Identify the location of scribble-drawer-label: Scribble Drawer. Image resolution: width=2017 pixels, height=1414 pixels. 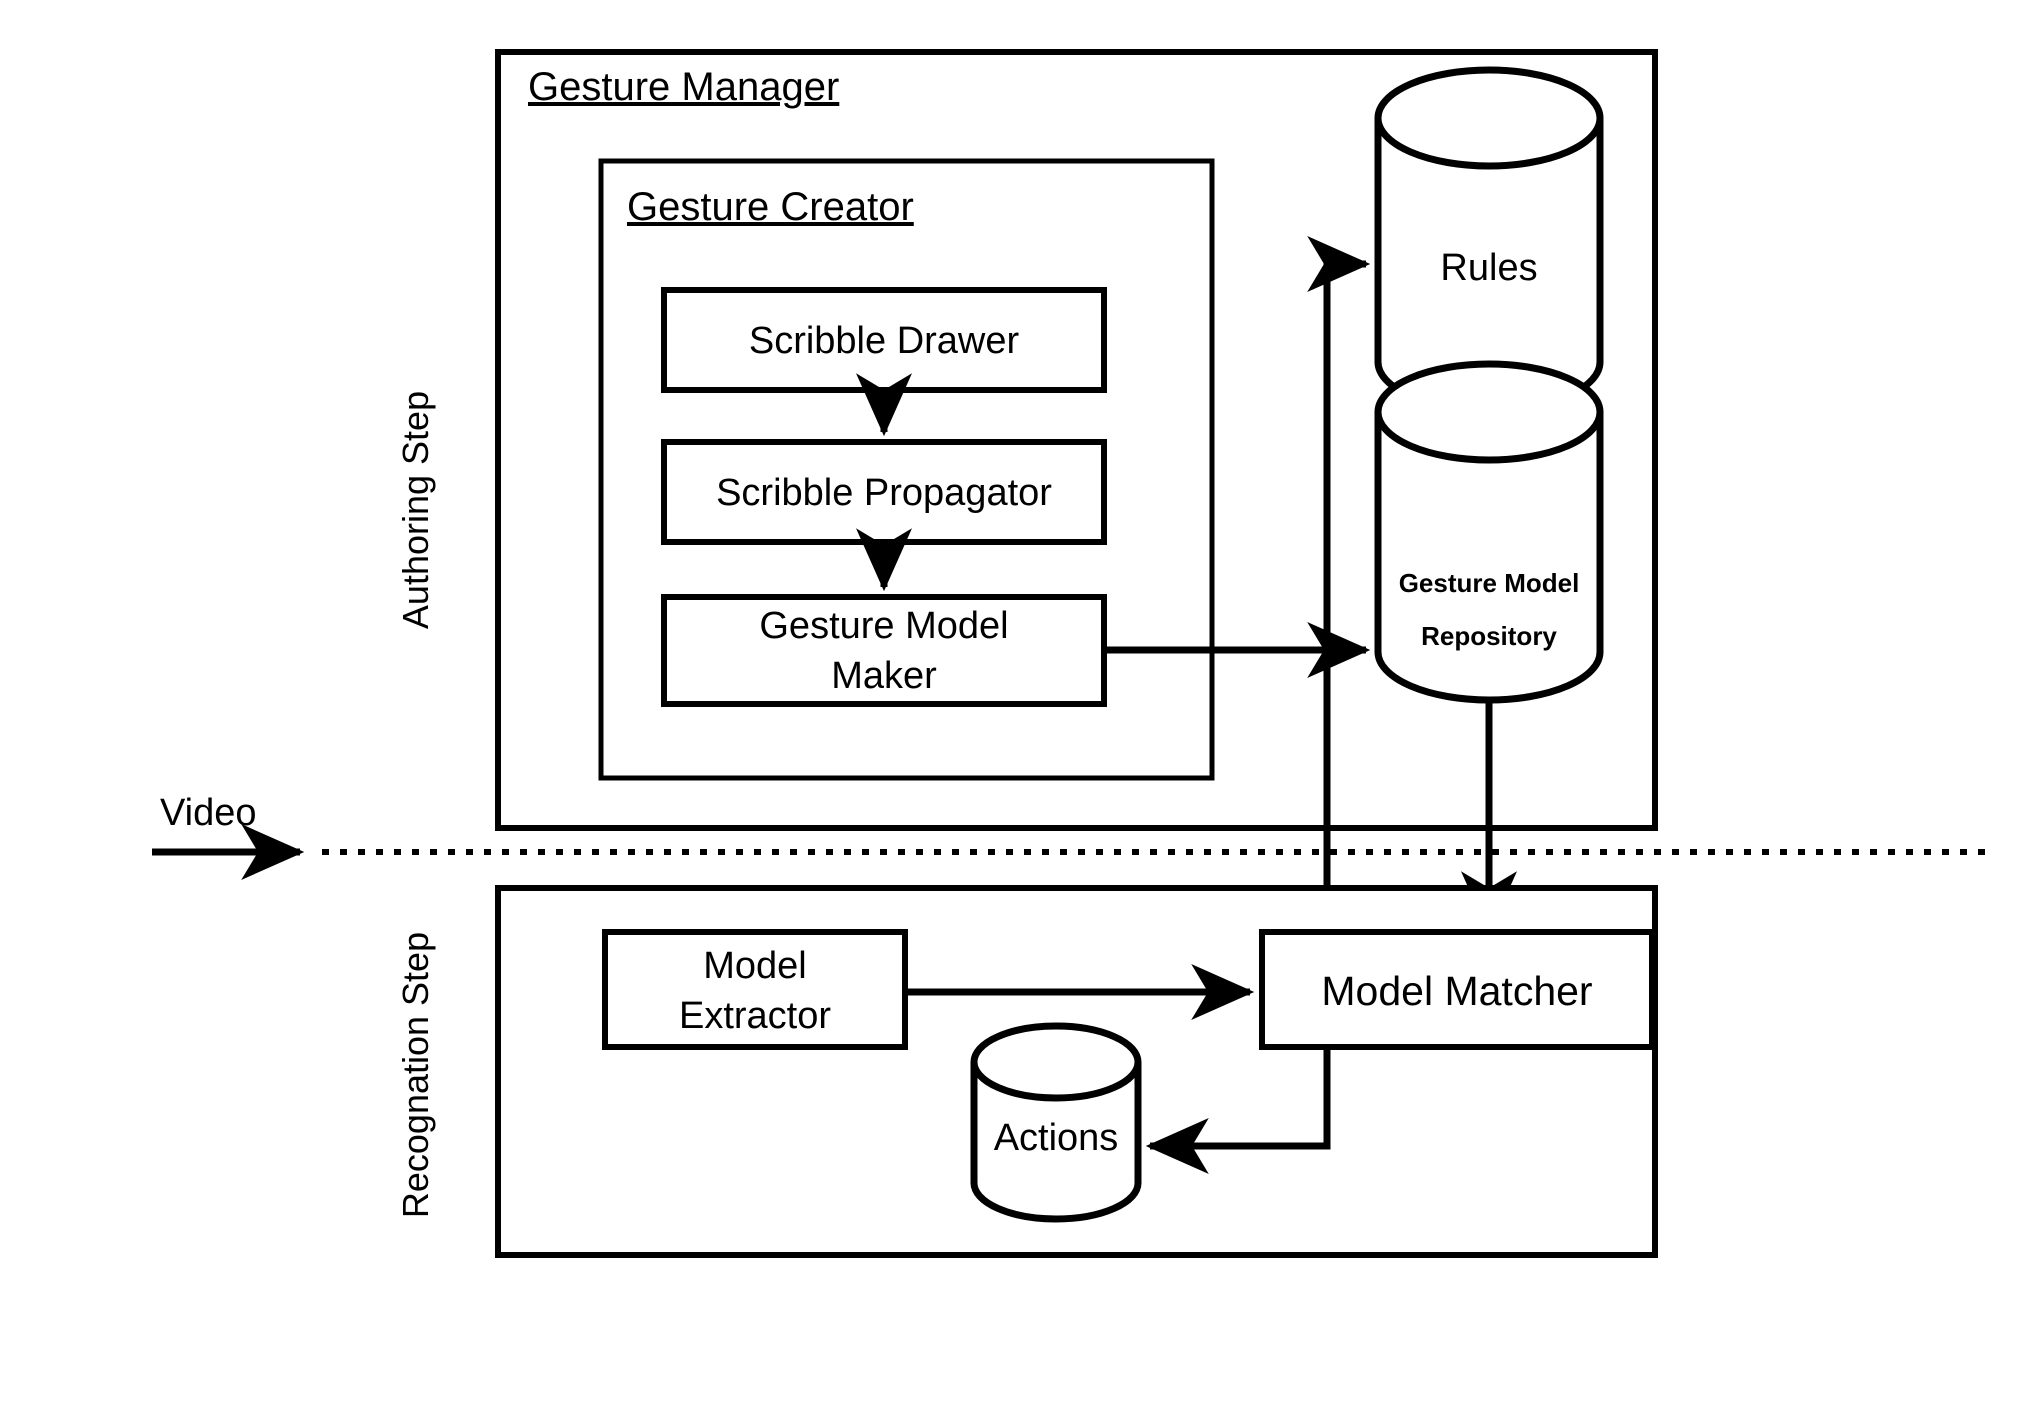
(884, 341).